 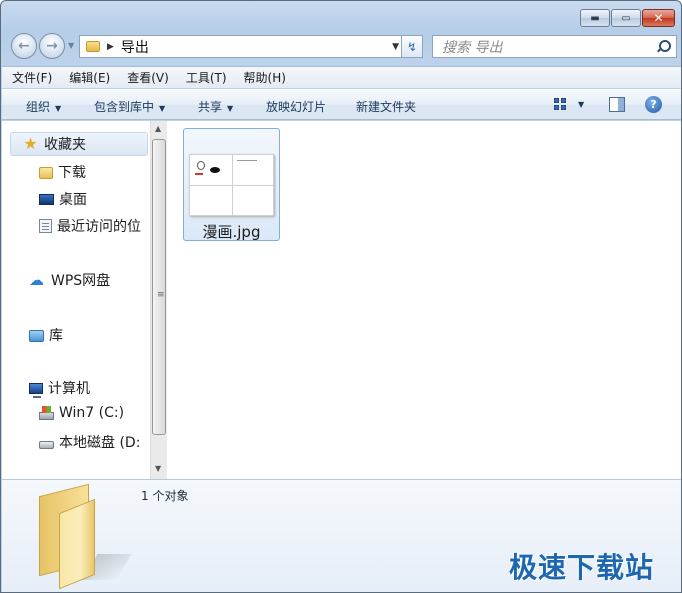 I want to click on sidebar-item-label: 本地磁盘 (D:, so click(x=100, y=443).